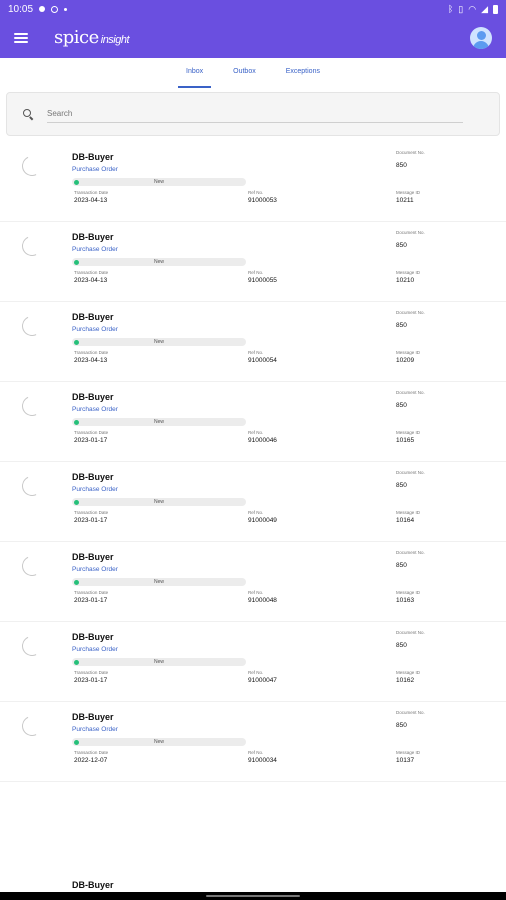  What do you see at coordinates (262, 200) in the screenshot?
I see `ref-no-value: 91000053` at bounding box center [262, 200].